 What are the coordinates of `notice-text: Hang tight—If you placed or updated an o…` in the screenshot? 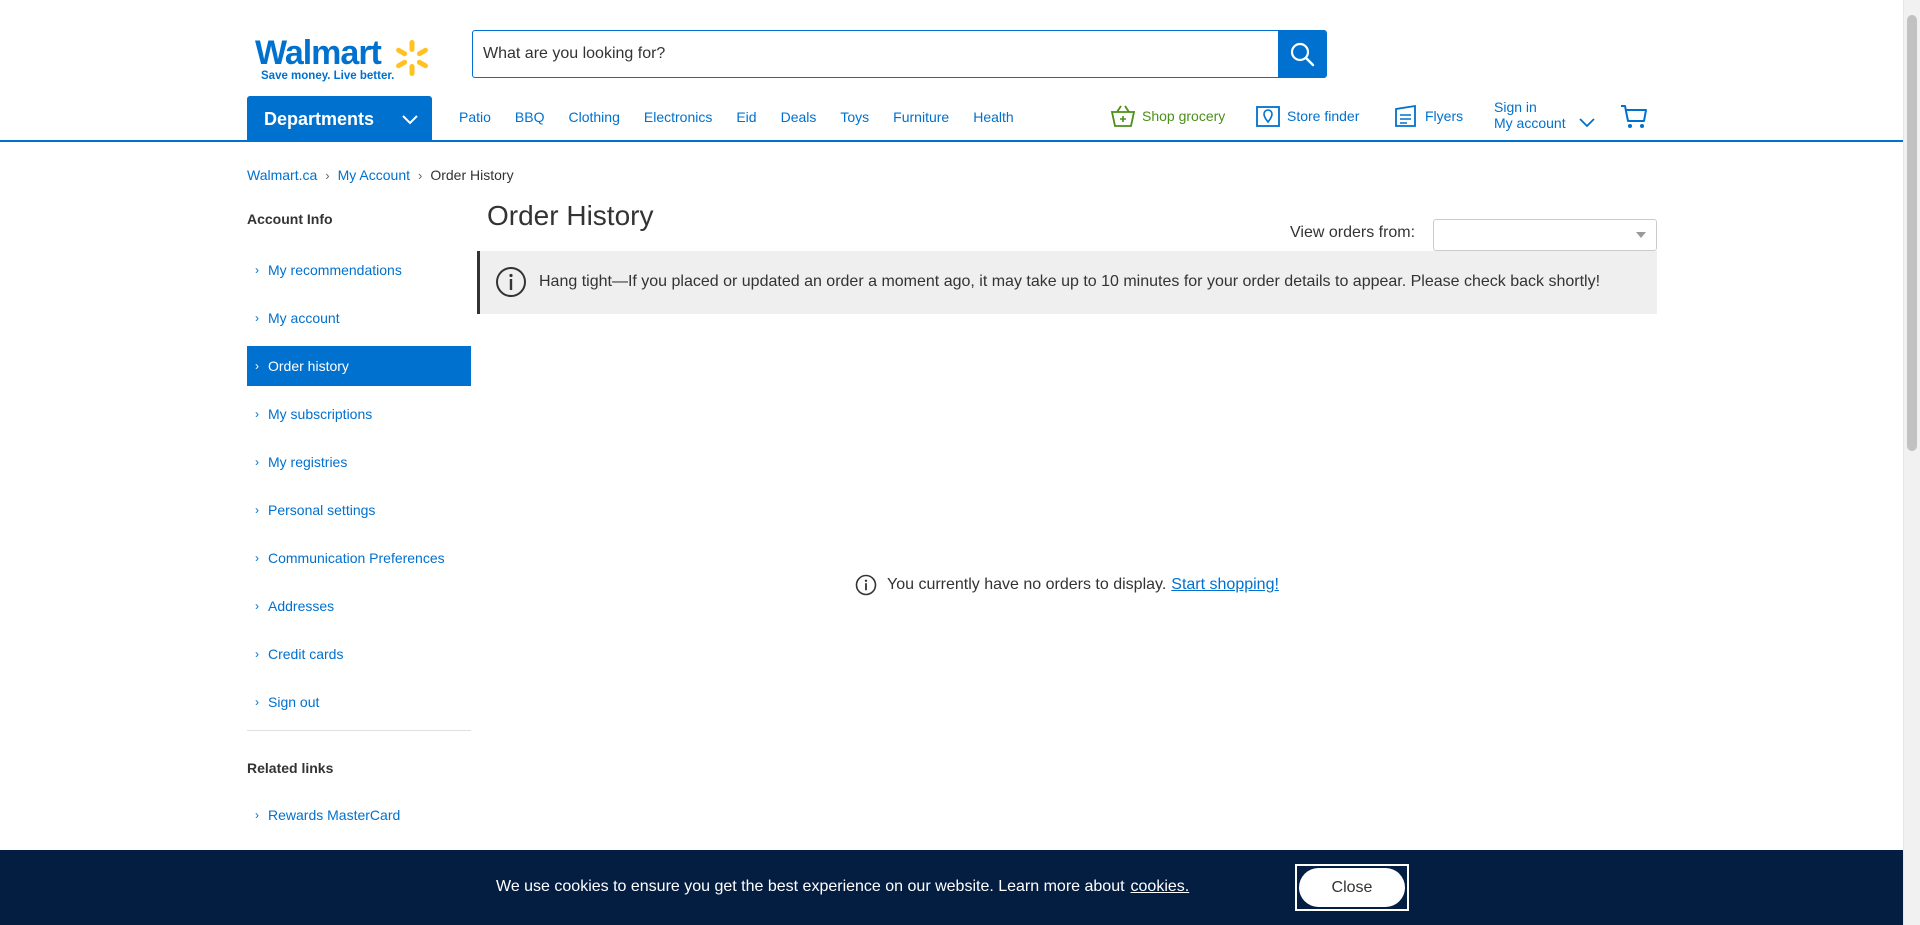 It's located at (1070, 281).